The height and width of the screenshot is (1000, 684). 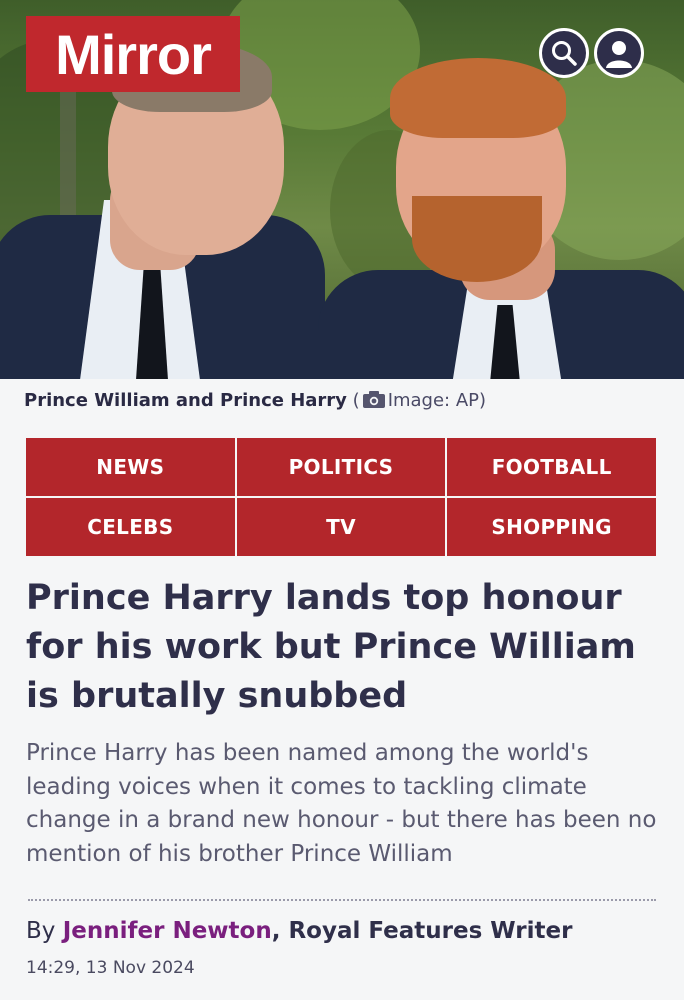 I want to click on credit-prefix: (, so click(x=356, y=400).